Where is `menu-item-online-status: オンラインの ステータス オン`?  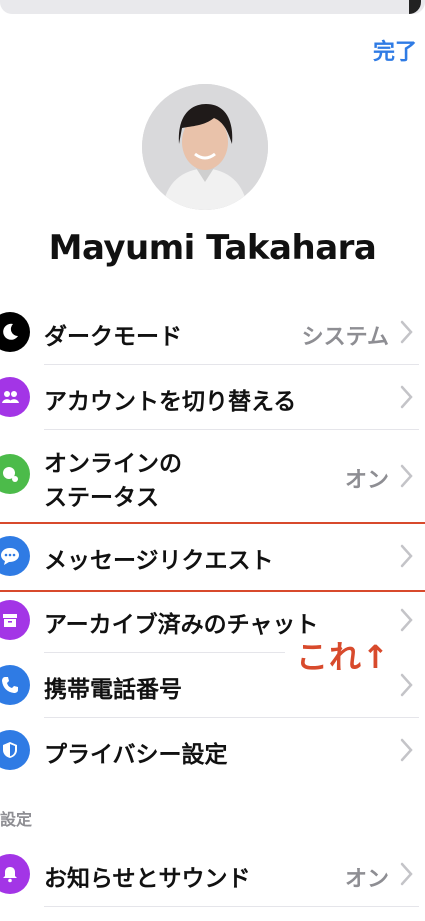 menu-item-online-status: オンラインの ステータス オン is located at coordinates (212, 475).